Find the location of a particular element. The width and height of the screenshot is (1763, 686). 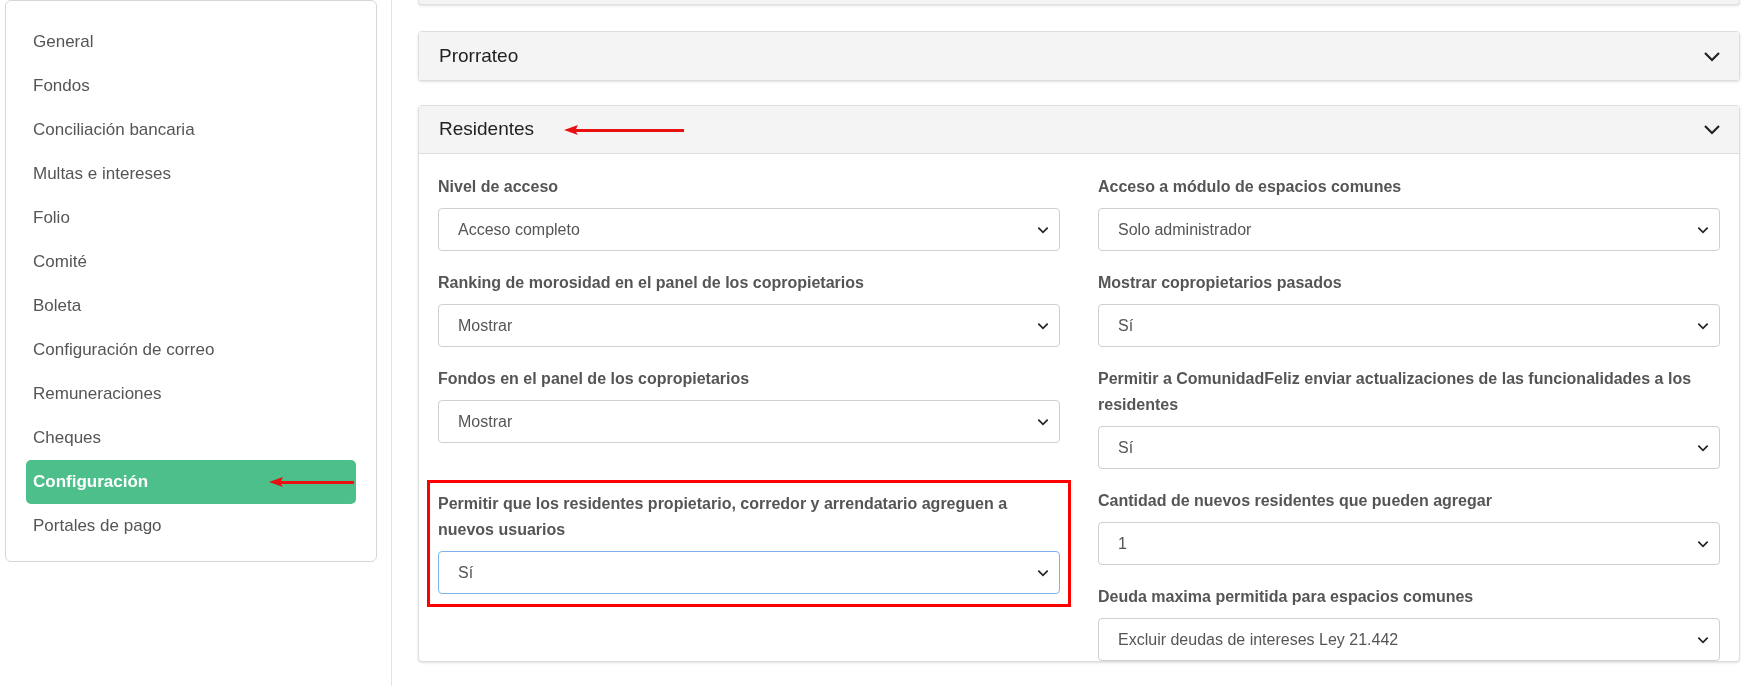

panel-header: Residentes is located at coordinates (1079, 130).